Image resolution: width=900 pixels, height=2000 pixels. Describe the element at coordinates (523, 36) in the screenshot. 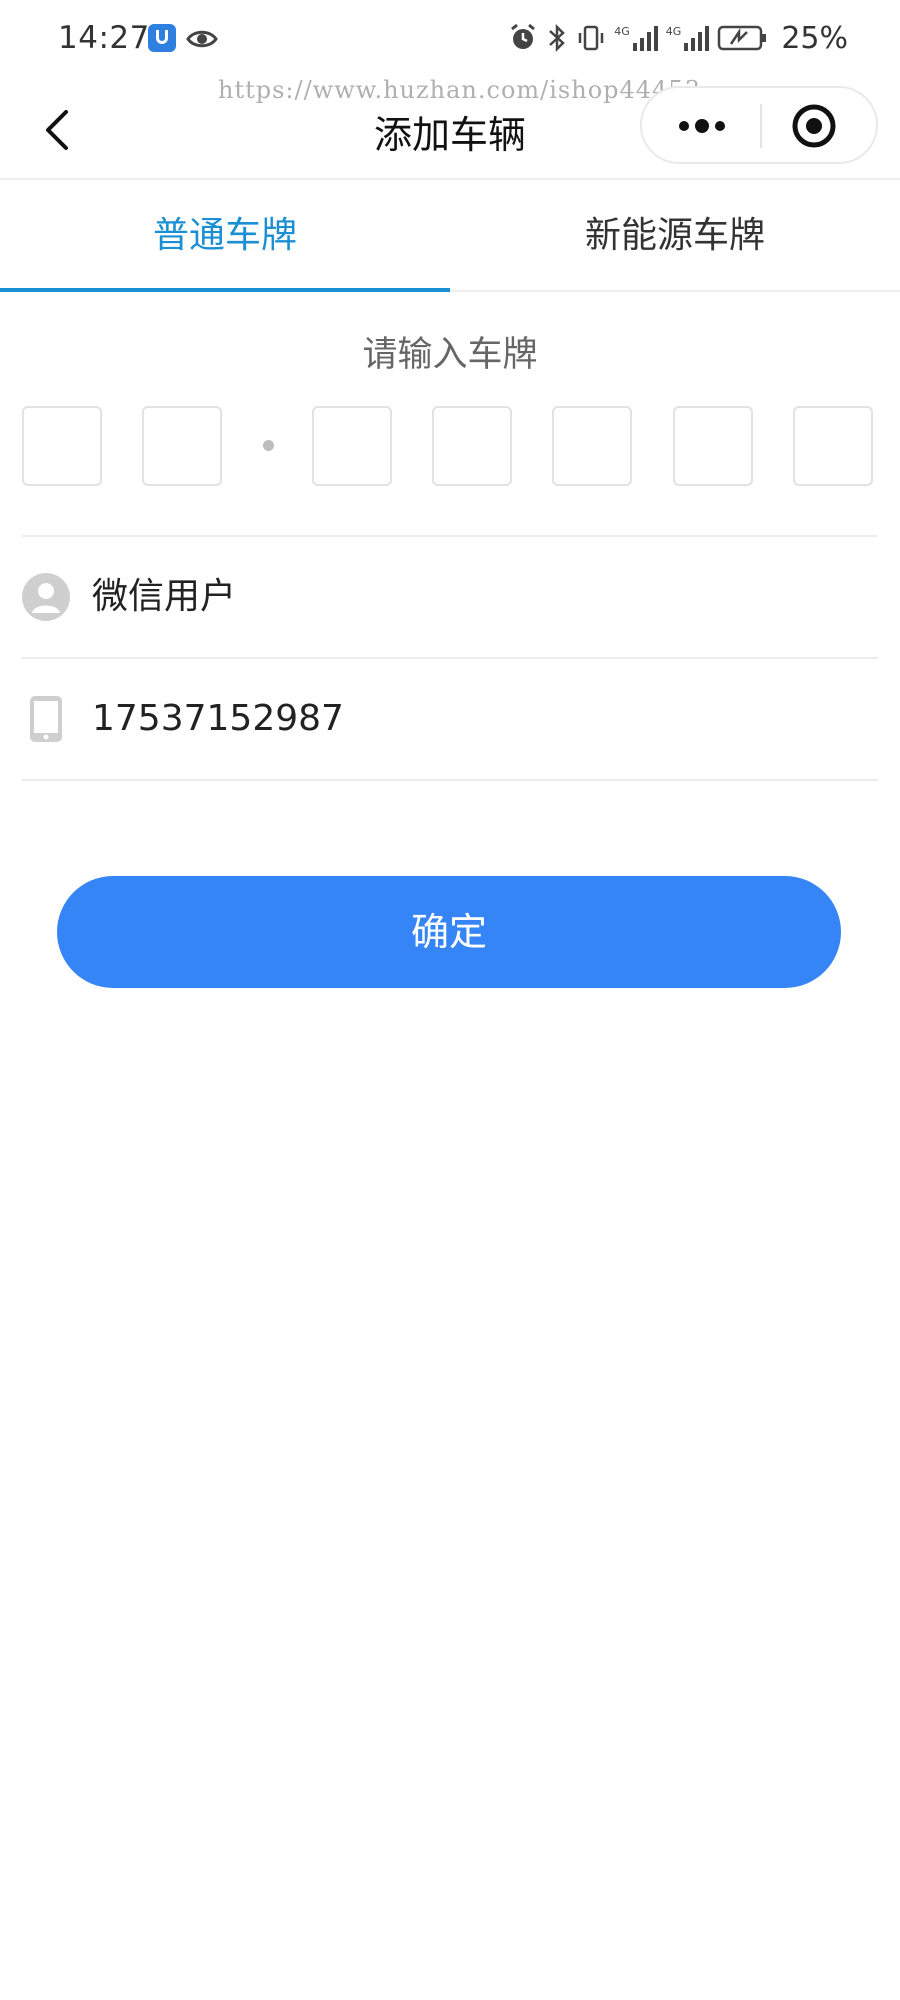

I see `alarm-icon` at that location.